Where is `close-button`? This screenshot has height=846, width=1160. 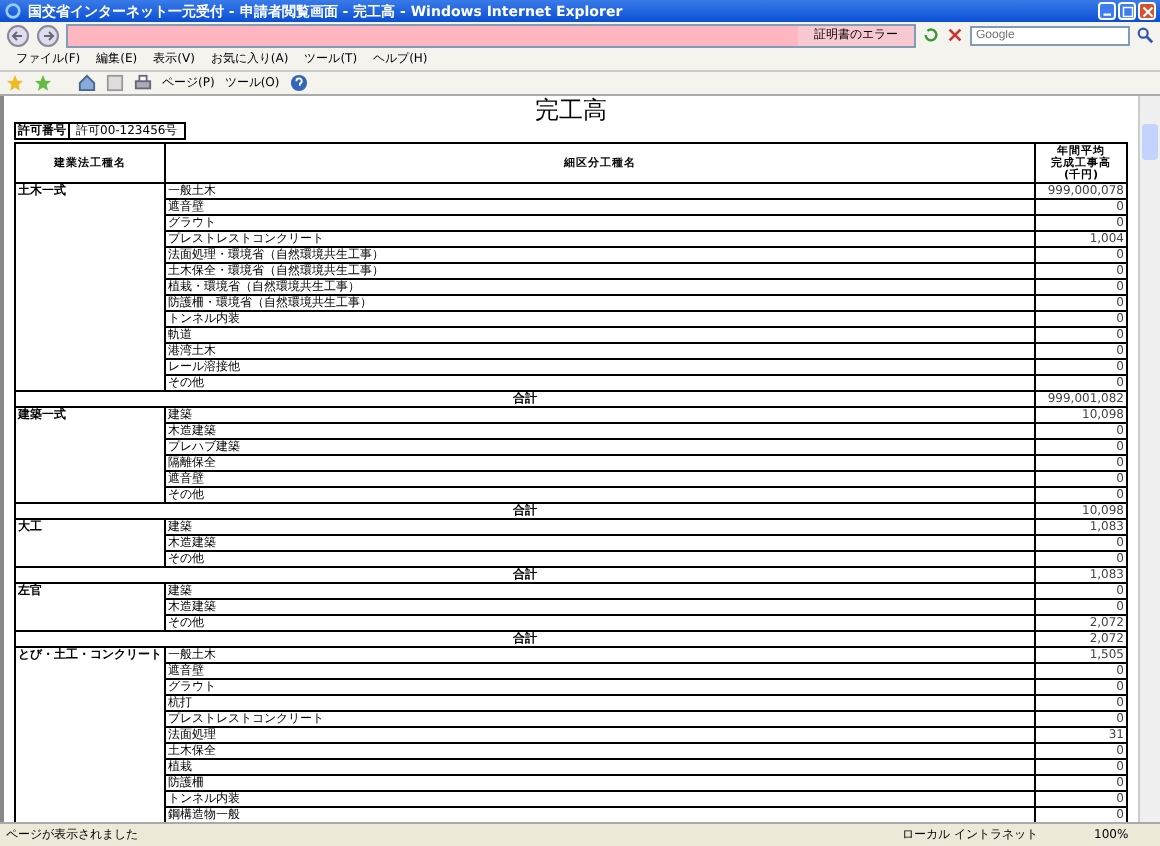
close-button is located at coordinates (1147, 11).